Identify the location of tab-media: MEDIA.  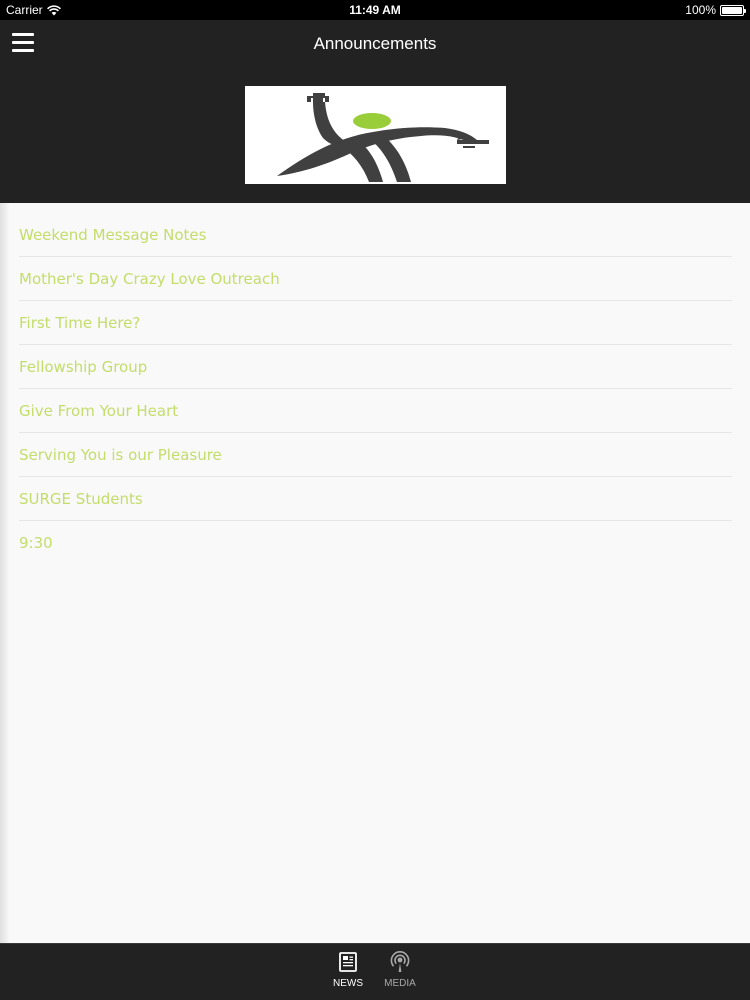
(400, 969).